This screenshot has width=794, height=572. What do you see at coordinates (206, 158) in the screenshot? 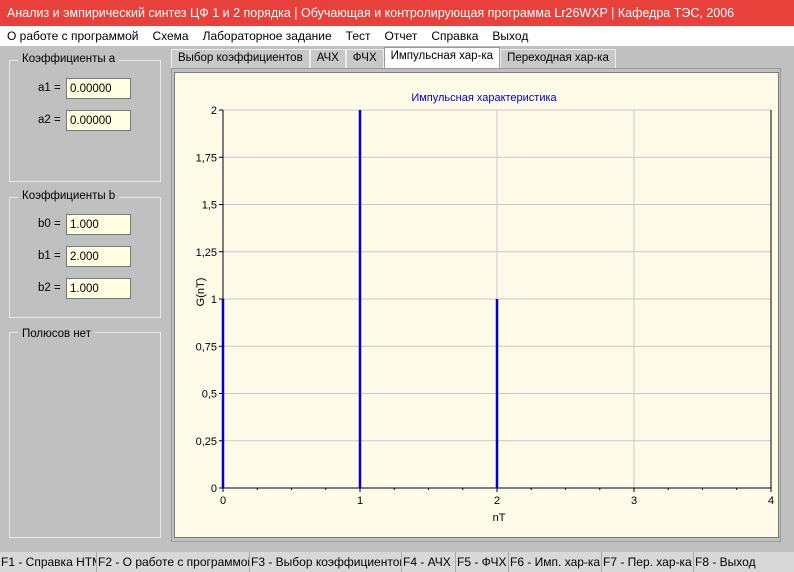
I see `y-tick-label: 1,75` at bounding box center [206, 158].